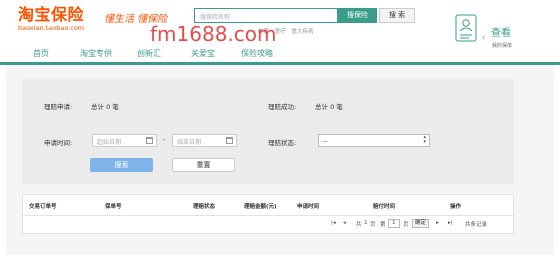 The image size is (560, 255). Describe the element at coordinates (383, 225) in the screenshot. I see `goto-prefix: 第` at that location.